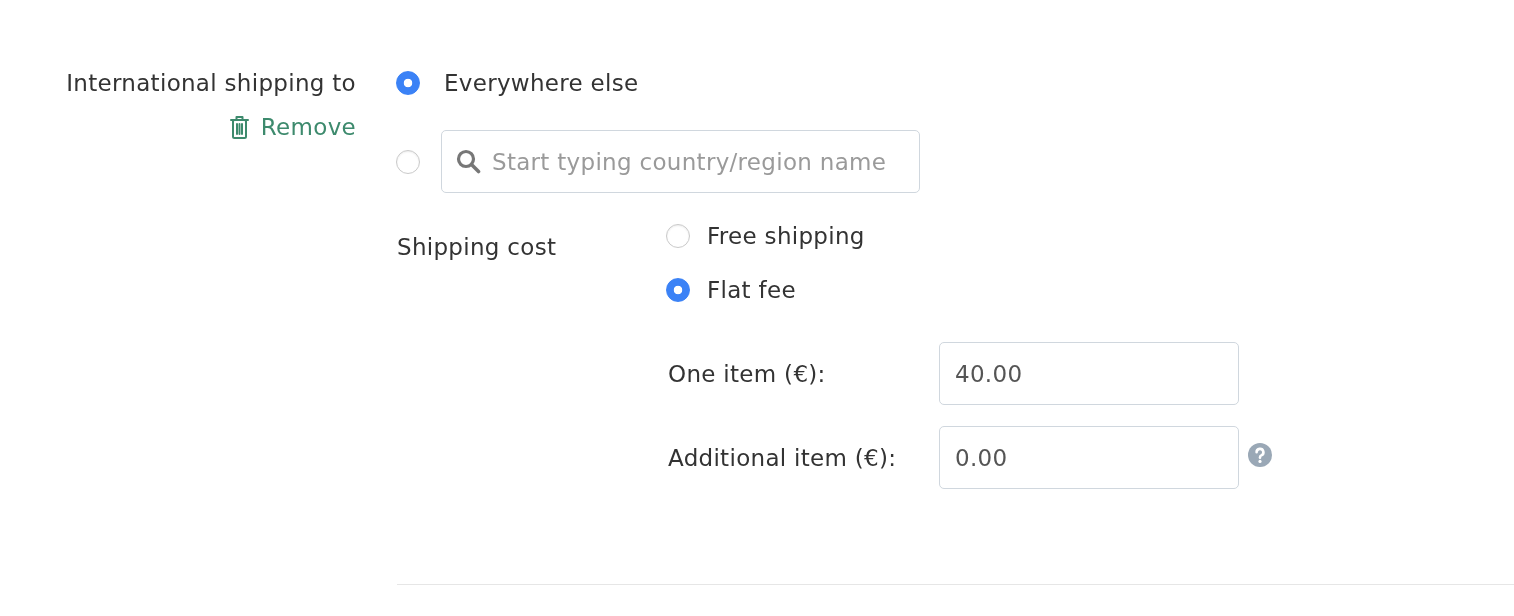  Describe the element at coordinates (747, 373) in the screenshot. I see `field-label: One item (€):` at that location.